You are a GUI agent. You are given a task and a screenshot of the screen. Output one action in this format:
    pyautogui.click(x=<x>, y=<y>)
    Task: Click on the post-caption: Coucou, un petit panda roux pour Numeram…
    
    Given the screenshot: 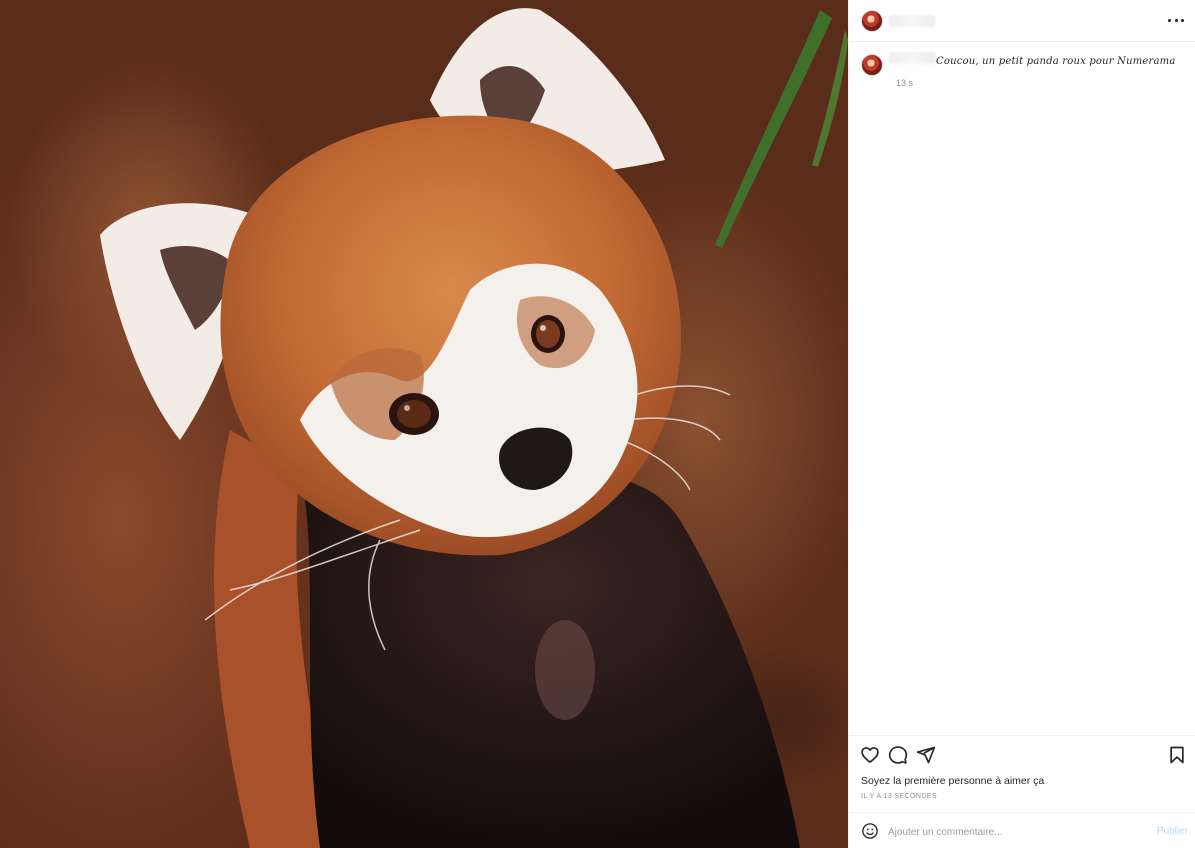 What is the action you would take?
    pyautogui.click(x=1056, y=61)
    